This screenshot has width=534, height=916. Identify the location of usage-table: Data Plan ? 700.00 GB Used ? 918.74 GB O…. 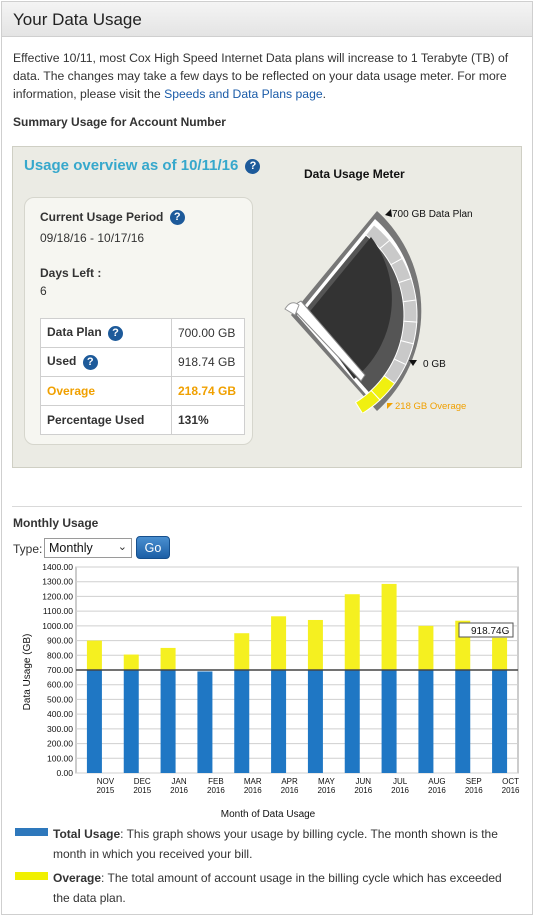
(142, 376).